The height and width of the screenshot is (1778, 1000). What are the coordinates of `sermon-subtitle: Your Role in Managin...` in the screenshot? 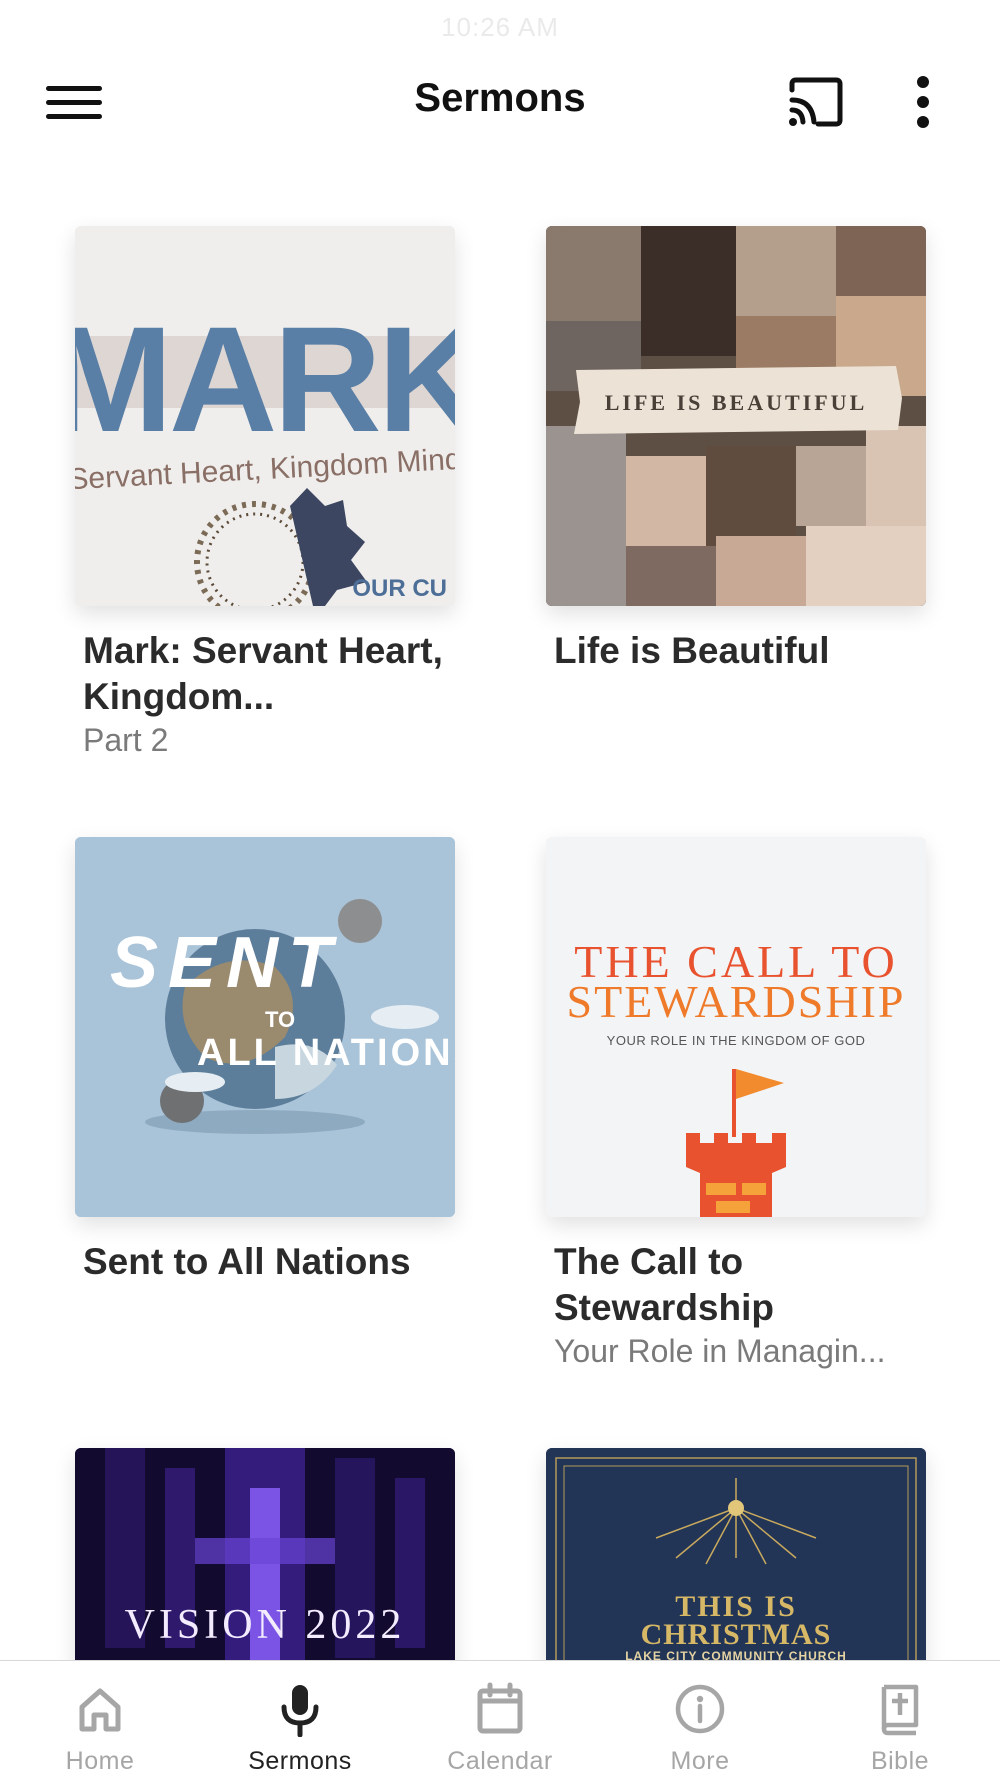 It's located at (720, 1351).